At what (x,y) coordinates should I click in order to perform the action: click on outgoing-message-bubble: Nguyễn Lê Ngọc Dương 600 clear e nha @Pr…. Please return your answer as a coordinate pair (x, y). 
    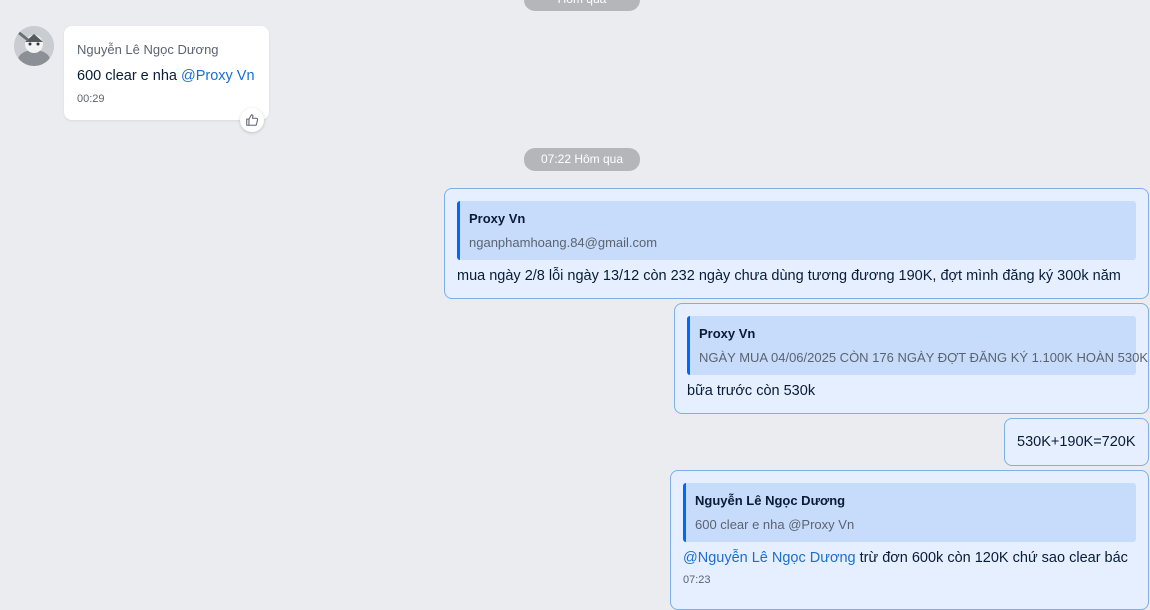
    Looking at the image, I should click on (909, 540).